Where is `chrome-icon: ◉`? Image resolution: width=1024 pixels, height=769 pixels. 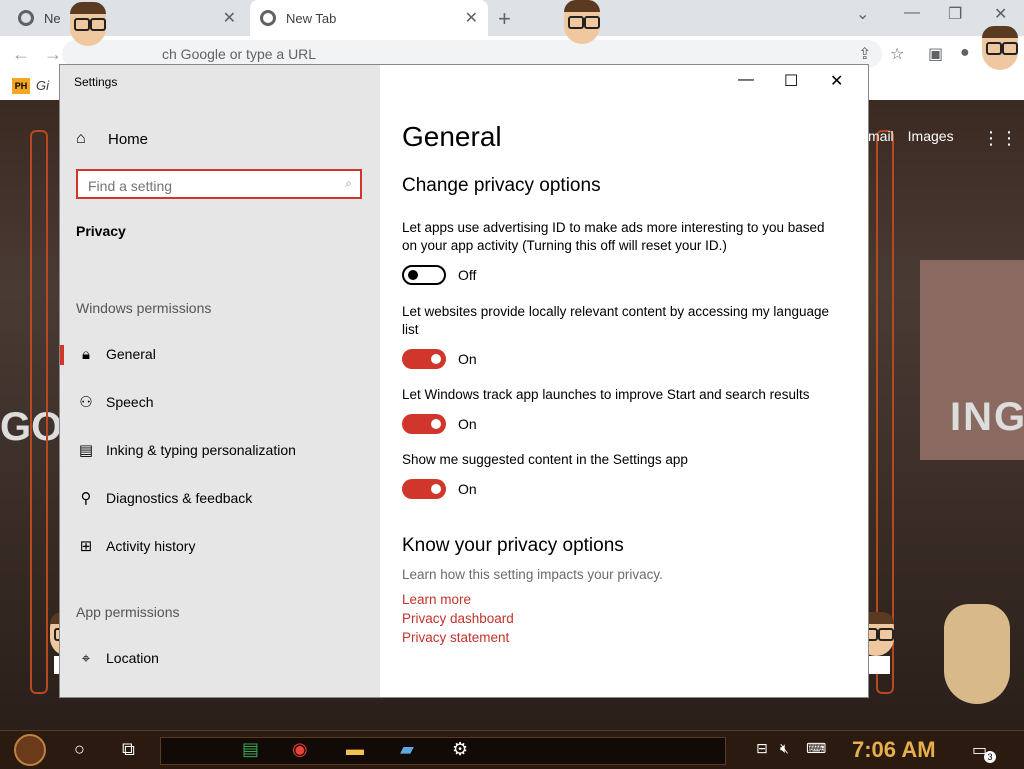 chrome-icon: ◉ is located at coordinates (300, 749).